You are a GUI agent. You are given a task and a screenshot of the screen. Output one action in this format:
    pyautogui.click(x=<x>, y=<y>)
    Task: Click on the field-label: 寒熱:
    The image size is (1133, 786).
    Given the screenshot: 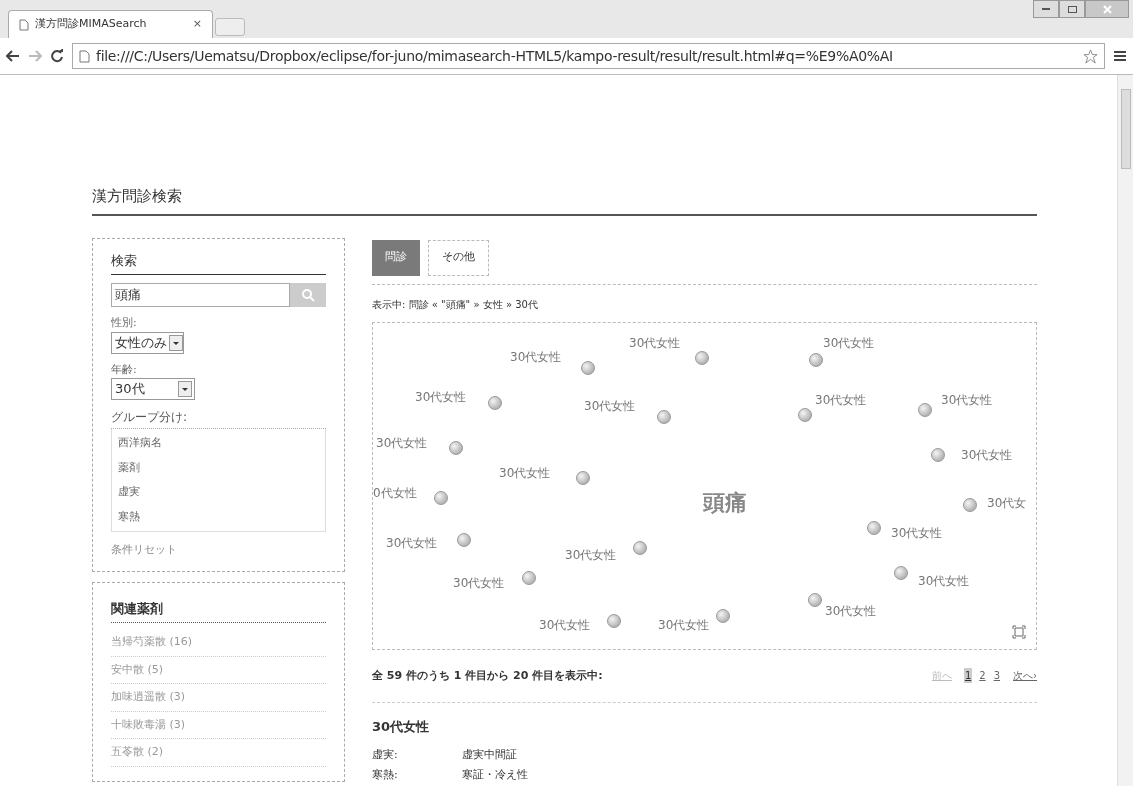 What is the action you would take?
    pyautogui.click(x=385, y=775)
    